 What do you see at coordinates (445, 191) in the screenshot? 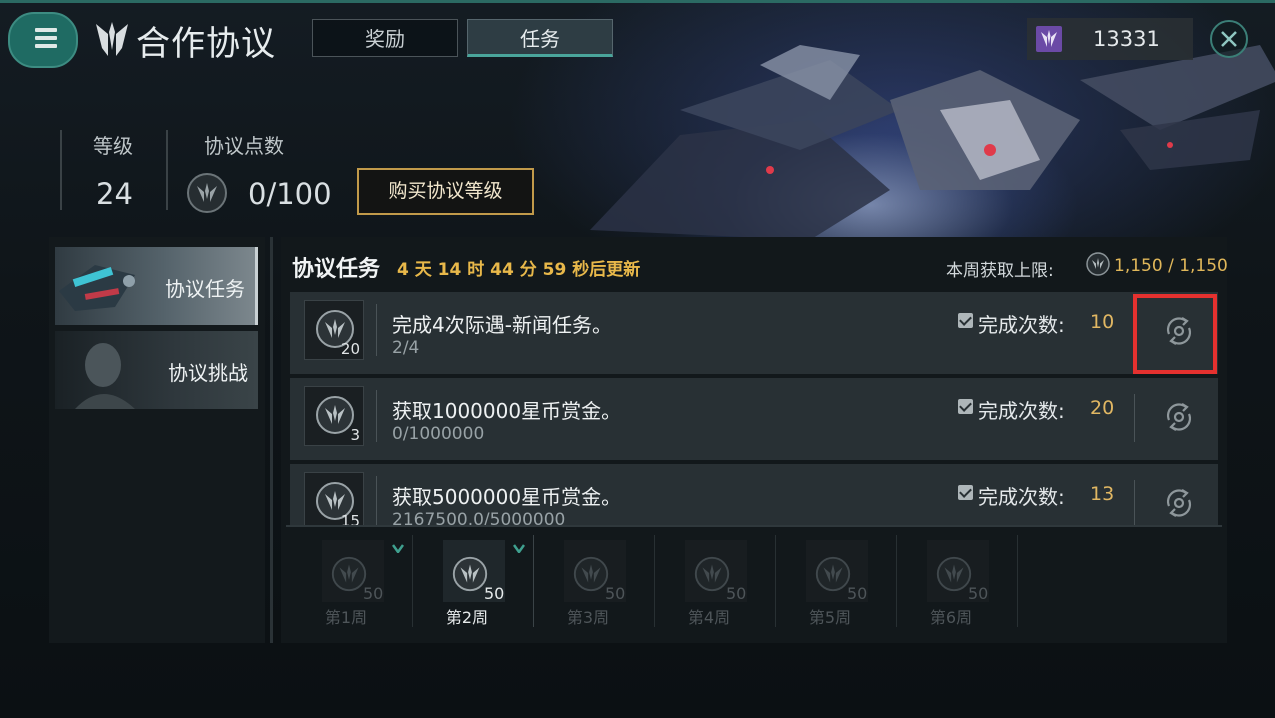
I see `buy-level-button: 购买协议等级` at bounding box center [445, 191].